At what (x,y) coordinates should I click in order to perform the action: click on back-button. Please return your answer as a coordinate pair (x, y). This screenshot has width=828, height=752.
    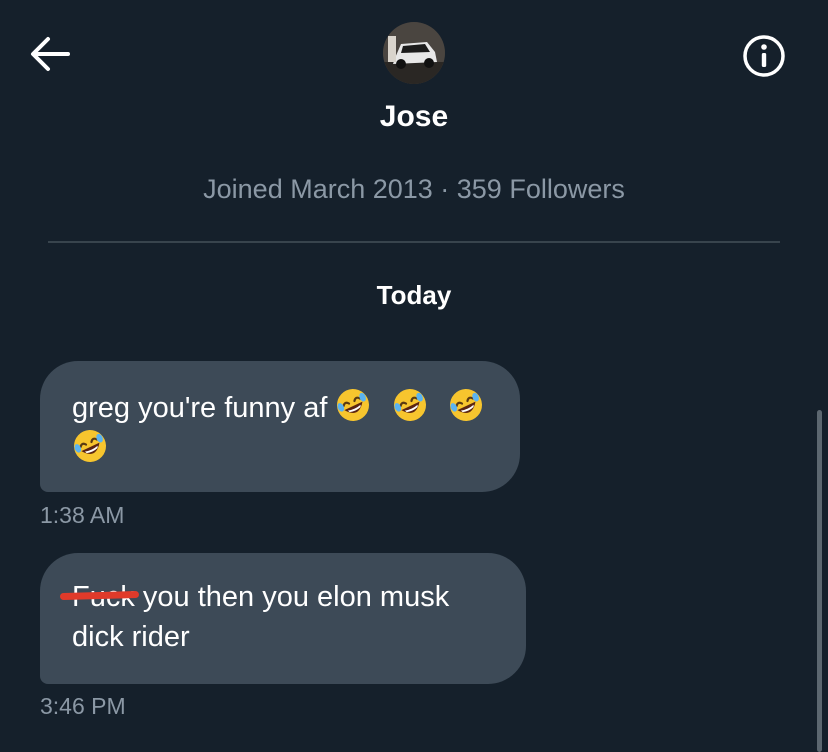
    Looking at the image, I should click on (50, 54).